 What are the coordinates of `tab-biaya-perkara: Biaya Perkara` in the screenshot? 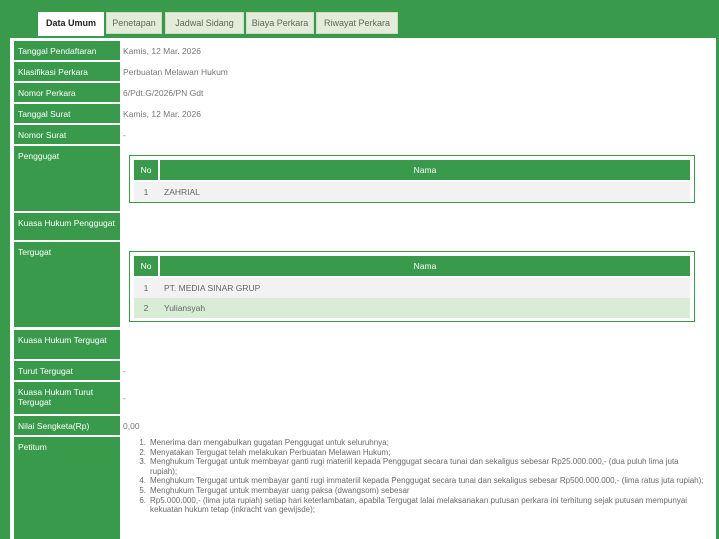 It's located at (280, 23).